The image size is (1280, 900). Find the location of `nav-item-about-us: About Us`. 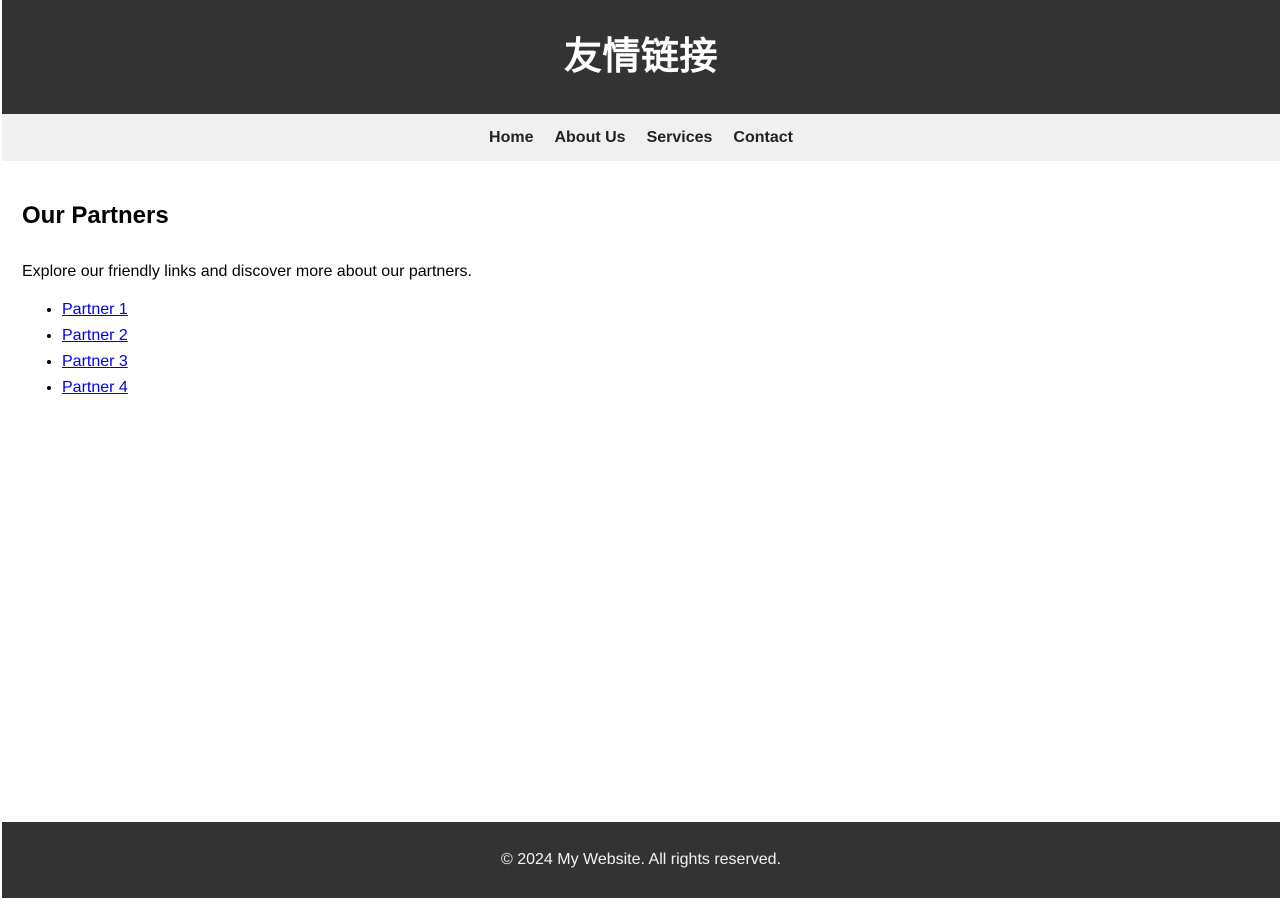

nav-item-about-us: About Us is located at coordinates (589, 138).